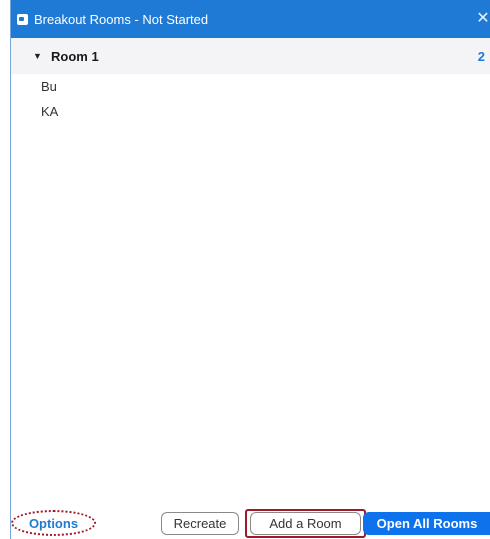  I want to click on room-name: Room 1, so click(75, 56).